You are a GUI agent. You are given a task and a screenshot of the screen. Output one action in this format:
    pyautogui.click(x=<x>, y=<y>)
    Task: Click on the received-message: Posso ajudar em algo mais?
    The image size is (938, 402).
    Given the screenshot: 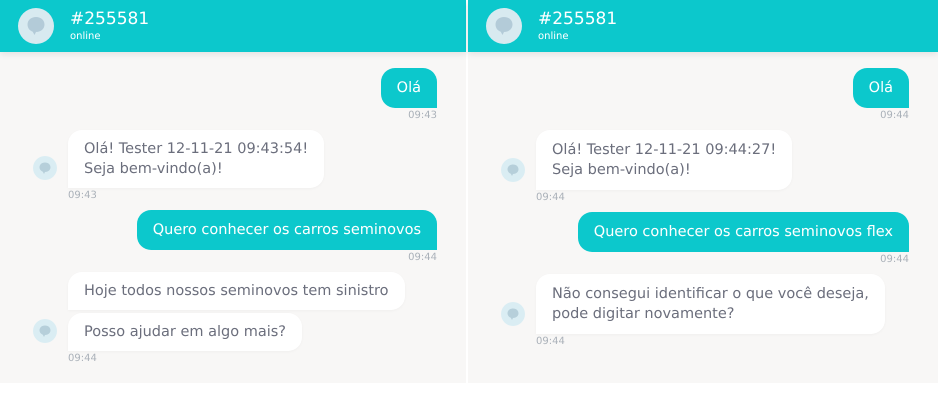 What is the action you would take?
    pyautogui.click(x=185, y=332)
    